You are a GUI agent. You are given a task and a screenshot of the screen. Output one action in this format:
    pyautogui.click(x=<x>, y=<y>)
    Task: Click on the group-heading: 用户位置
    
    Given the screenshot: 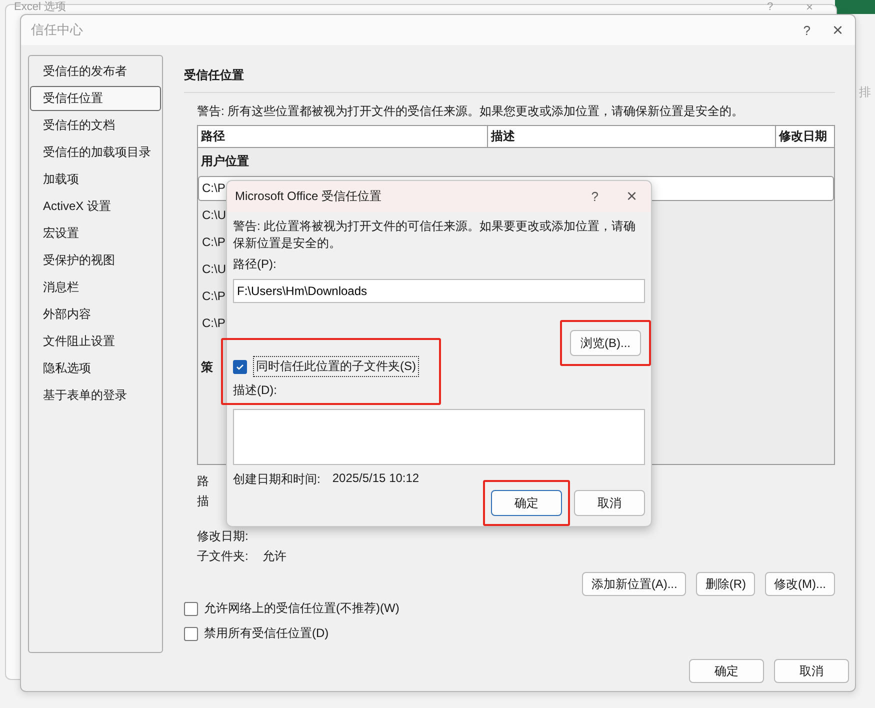 What is the action you would take?
    pyautogui.click(x=225, y=161)
    